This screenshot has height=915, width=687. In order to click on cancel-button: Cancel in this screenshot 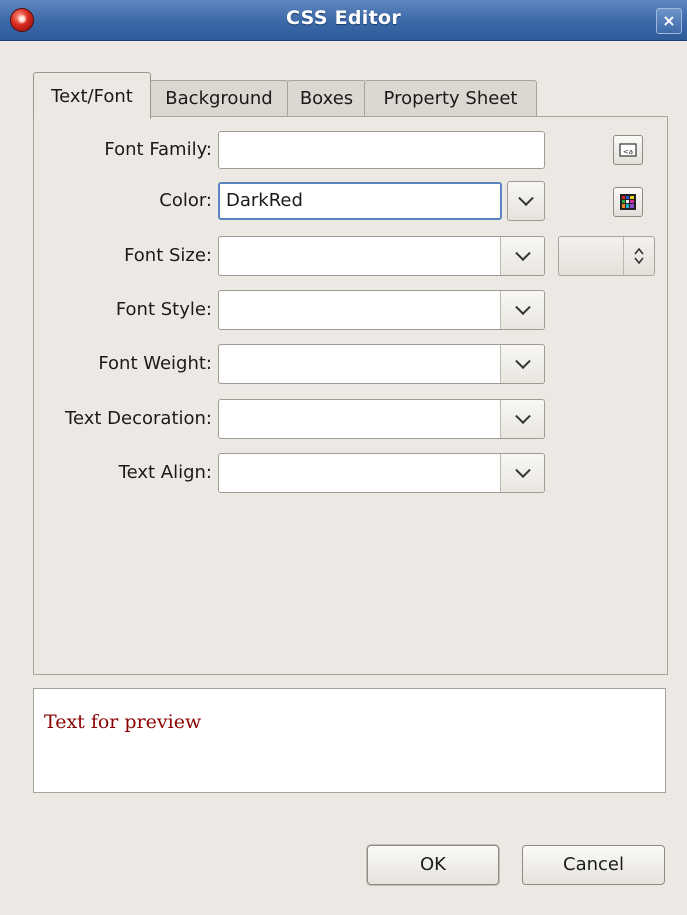, I will do `click(593, 865)`.